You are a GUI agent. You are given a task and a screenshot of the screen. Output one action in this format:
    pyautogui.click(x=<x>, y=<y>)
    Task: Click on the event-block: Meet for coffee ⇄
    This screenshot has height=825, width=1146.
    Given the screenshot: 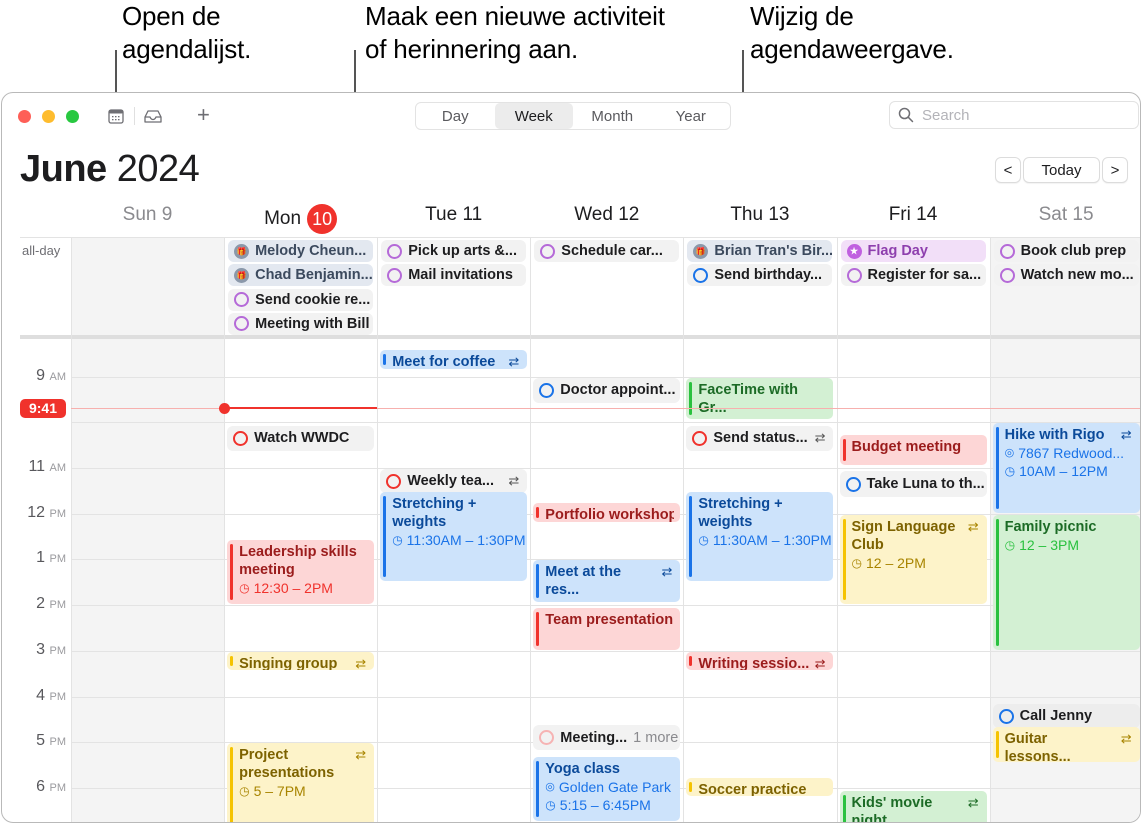 What is the action you would take?
    pyautogui.click(x=454, y=359)
    